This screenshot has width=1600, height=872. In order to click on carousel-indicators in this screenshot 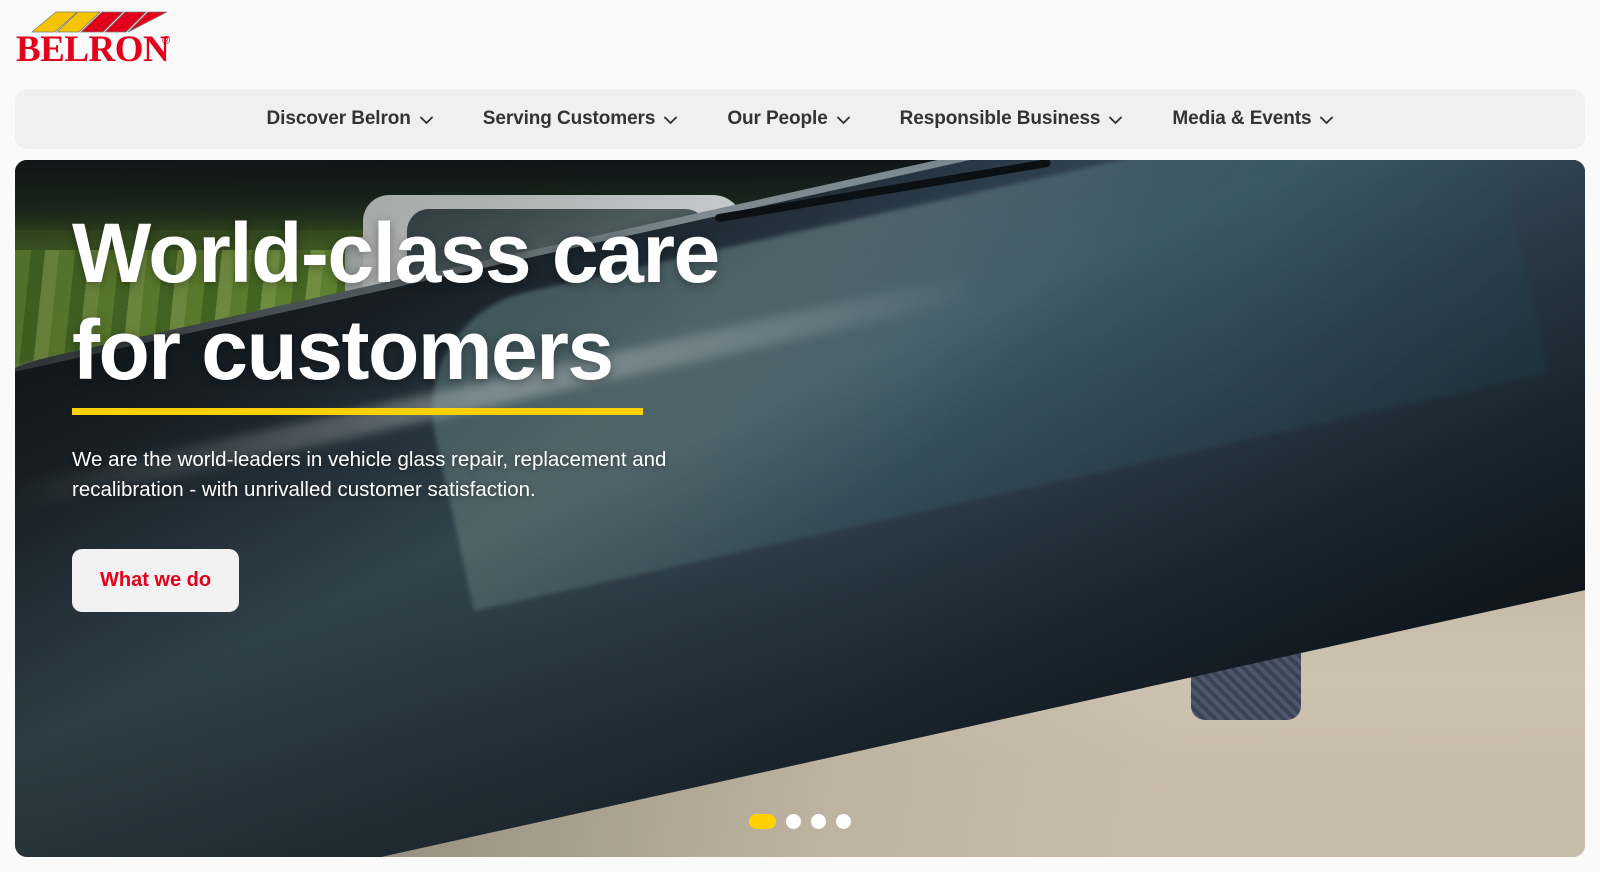, I will do `click(800, 821)`.